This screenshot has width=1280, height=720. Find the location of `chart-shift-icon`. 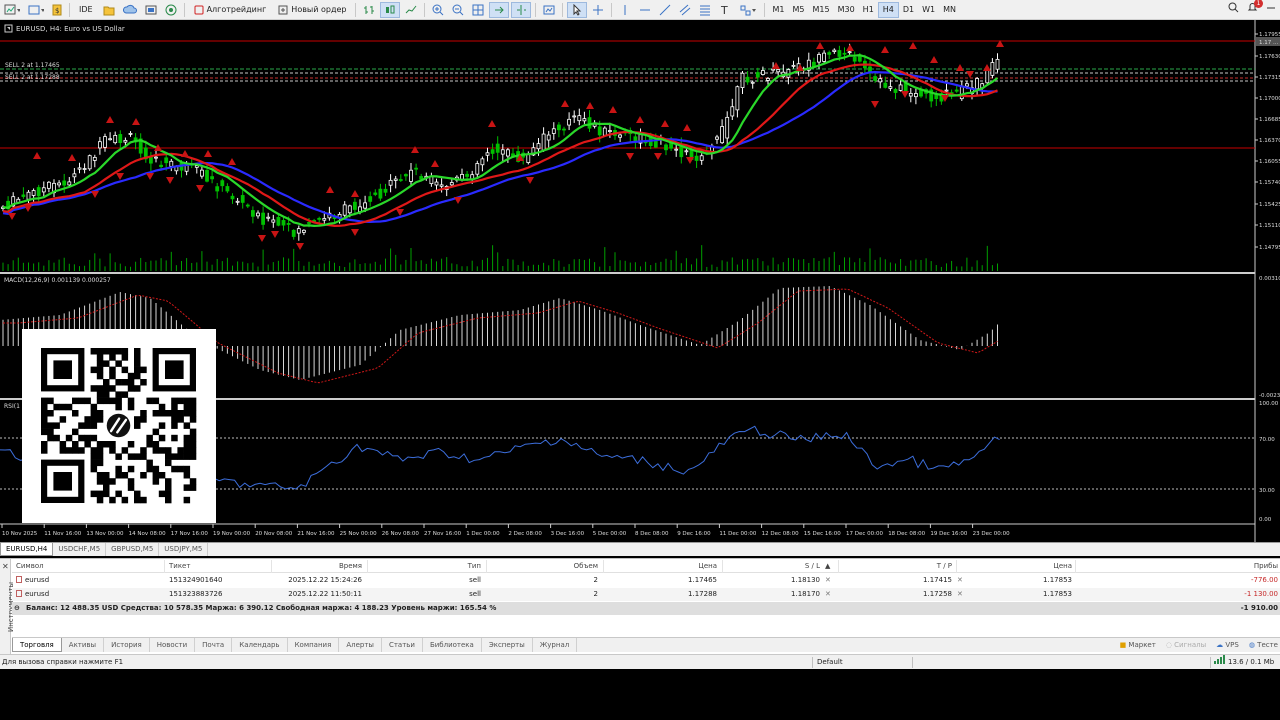

chart-shift-icon is located at coordinates (521, 9).